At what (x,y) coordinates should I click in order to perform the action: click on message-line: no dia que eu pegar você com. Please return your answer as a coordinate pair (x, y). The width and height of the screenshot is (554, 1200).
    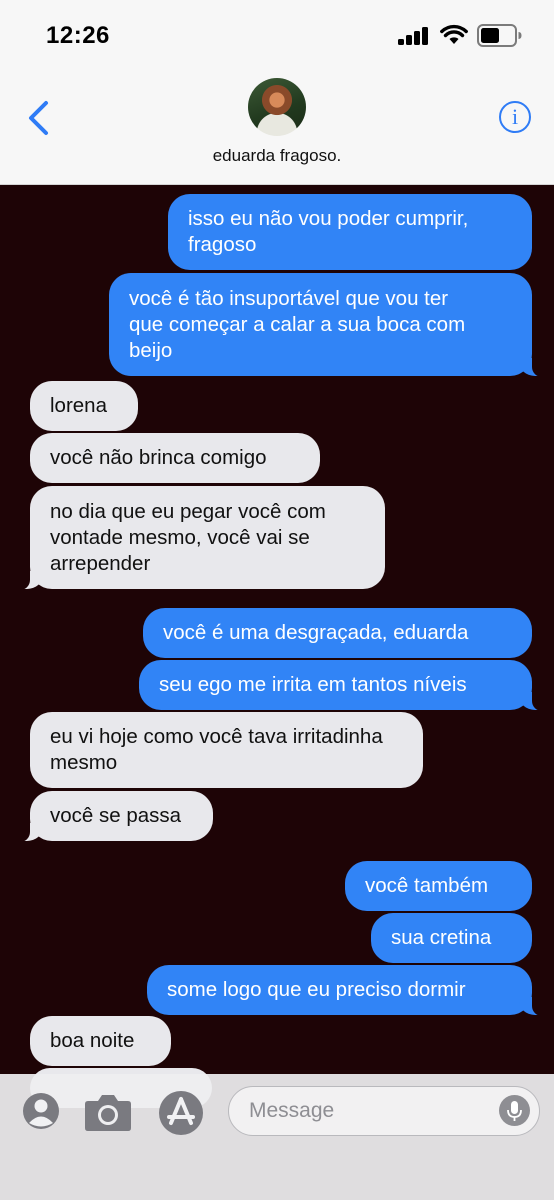
    Looking at the image, I should click on (188, 511).